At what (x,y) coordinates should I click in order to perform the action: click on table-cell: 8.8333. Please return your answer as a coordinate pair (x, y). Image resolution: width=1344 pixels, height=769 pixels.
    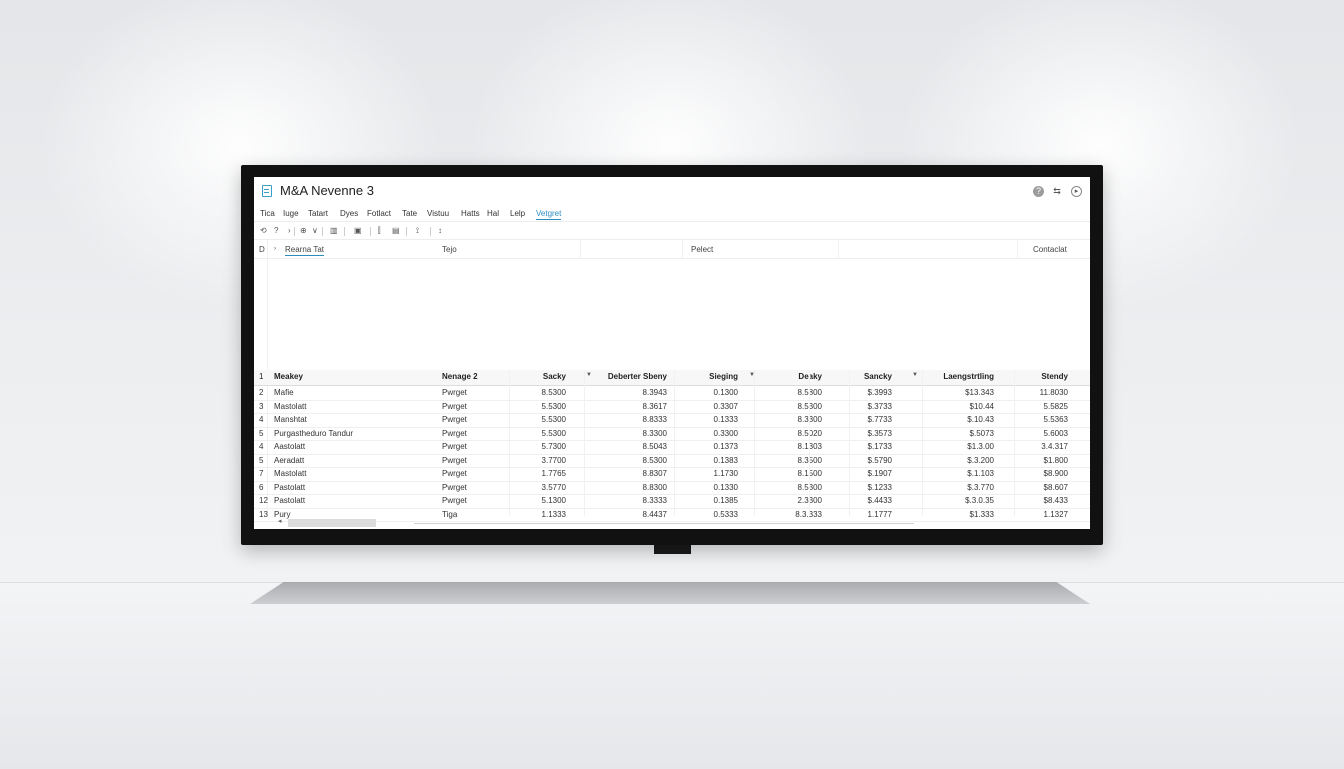
    Looking at the image, I should click on (631, 419).